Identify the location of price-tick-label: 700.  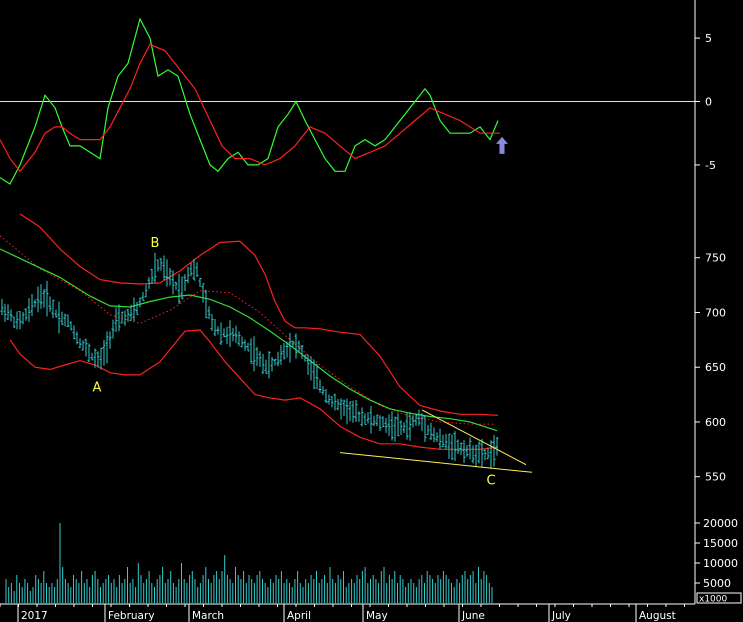
(715, 312).